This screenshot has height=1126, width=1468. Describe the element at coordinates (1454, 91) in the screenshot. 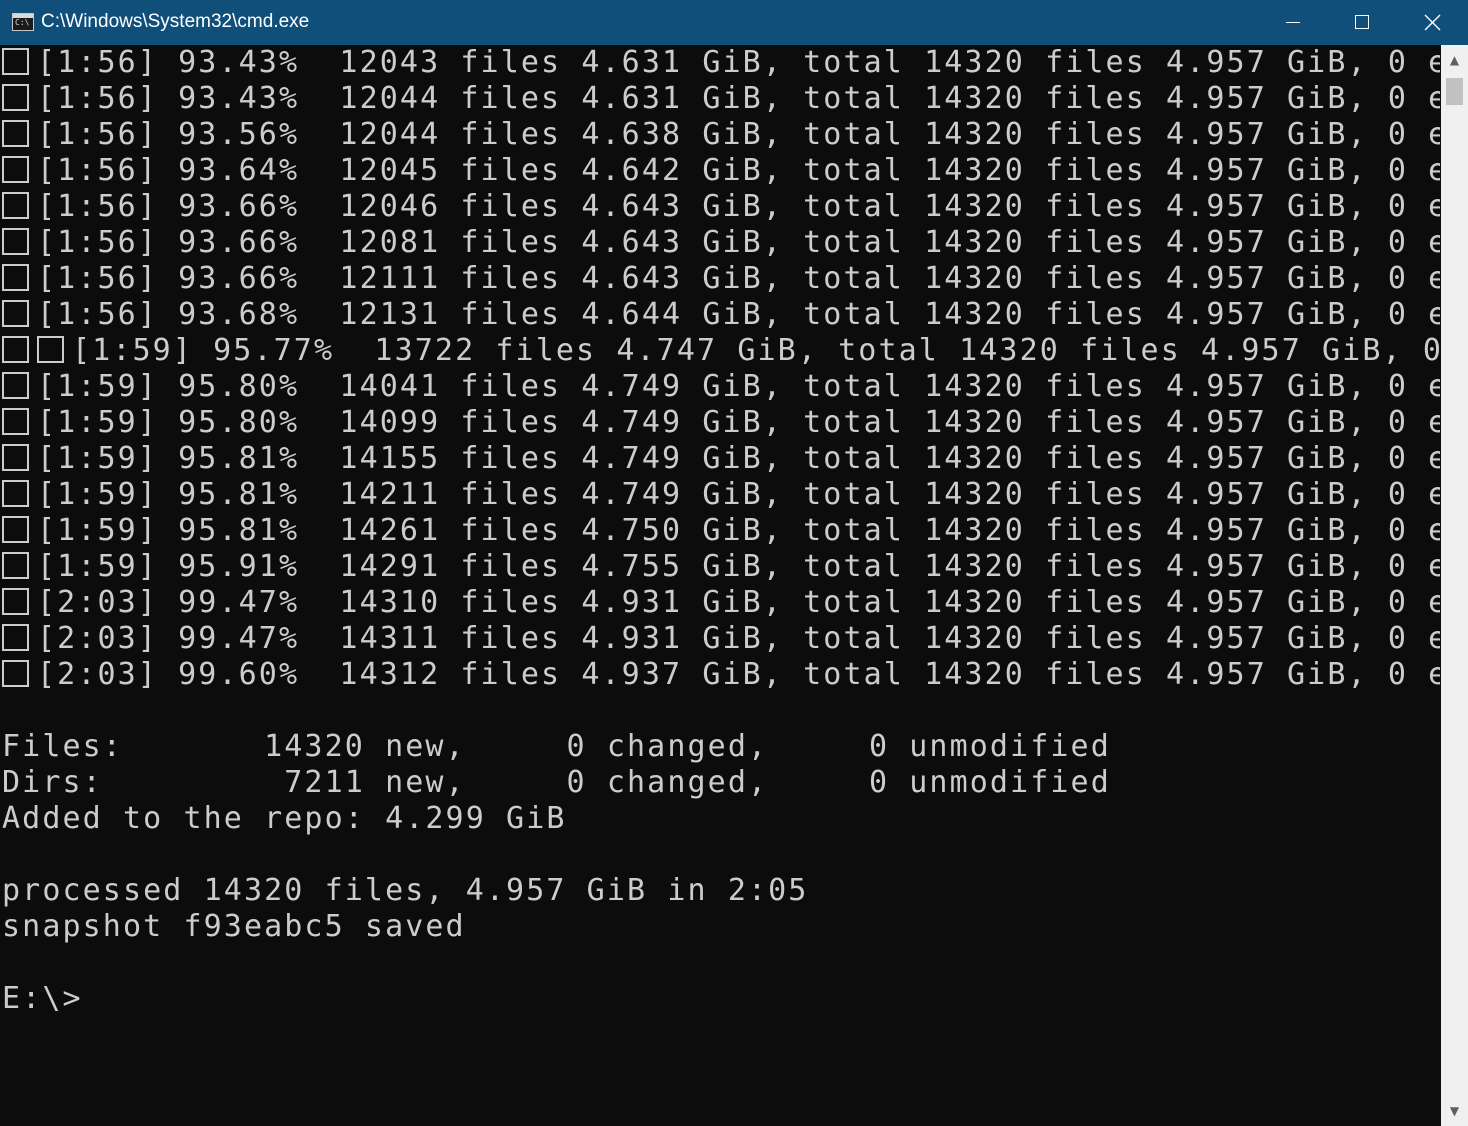

I see `scrollbar-thumb` at that location.